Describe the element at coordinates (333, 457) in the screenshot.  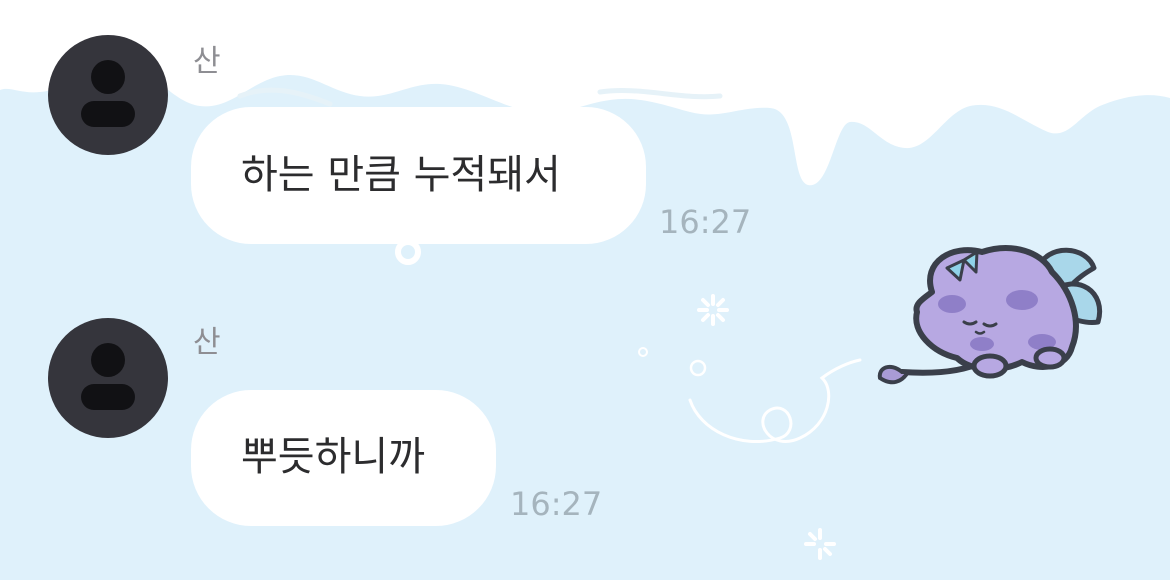
I see `message-text: 뿌듯하니까` at that location.